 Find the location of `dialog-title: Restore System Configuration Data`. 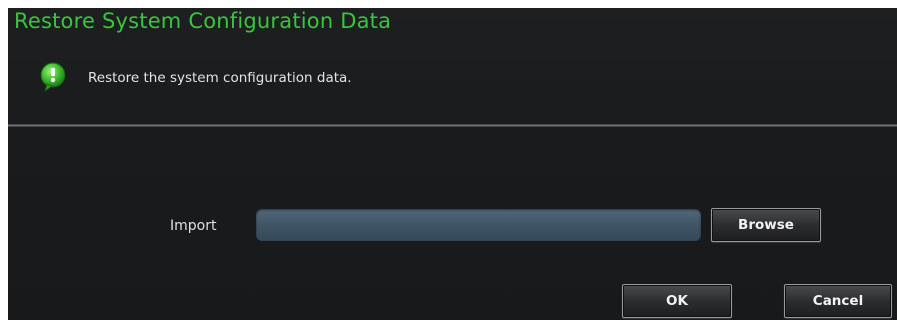

dialog-title: Restore System Configuration Data is located at coordinates (203, 21).